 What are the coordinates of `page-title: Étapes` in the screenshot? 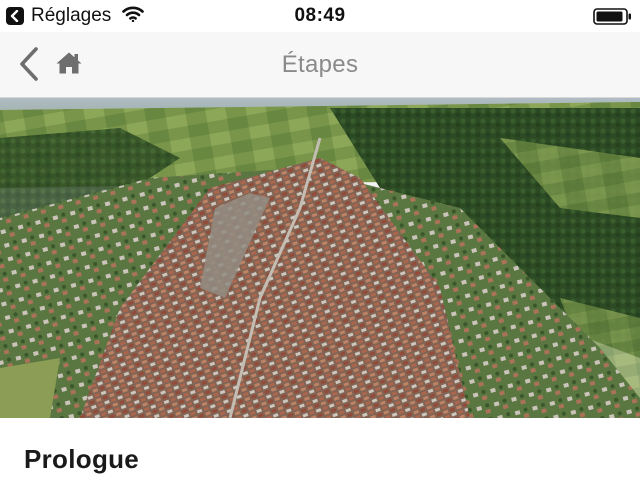 It's located at (320, 64).